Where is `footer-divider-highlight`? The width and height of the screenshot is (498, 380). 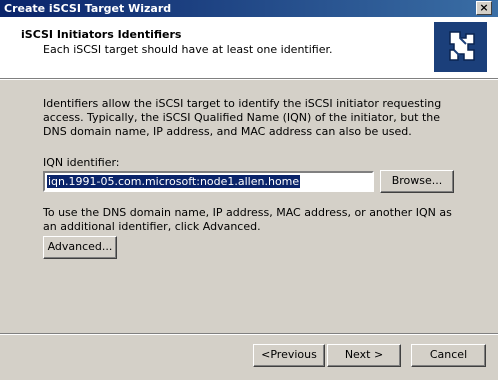 footer-divider-highlight is located at coordinates (249, 334).